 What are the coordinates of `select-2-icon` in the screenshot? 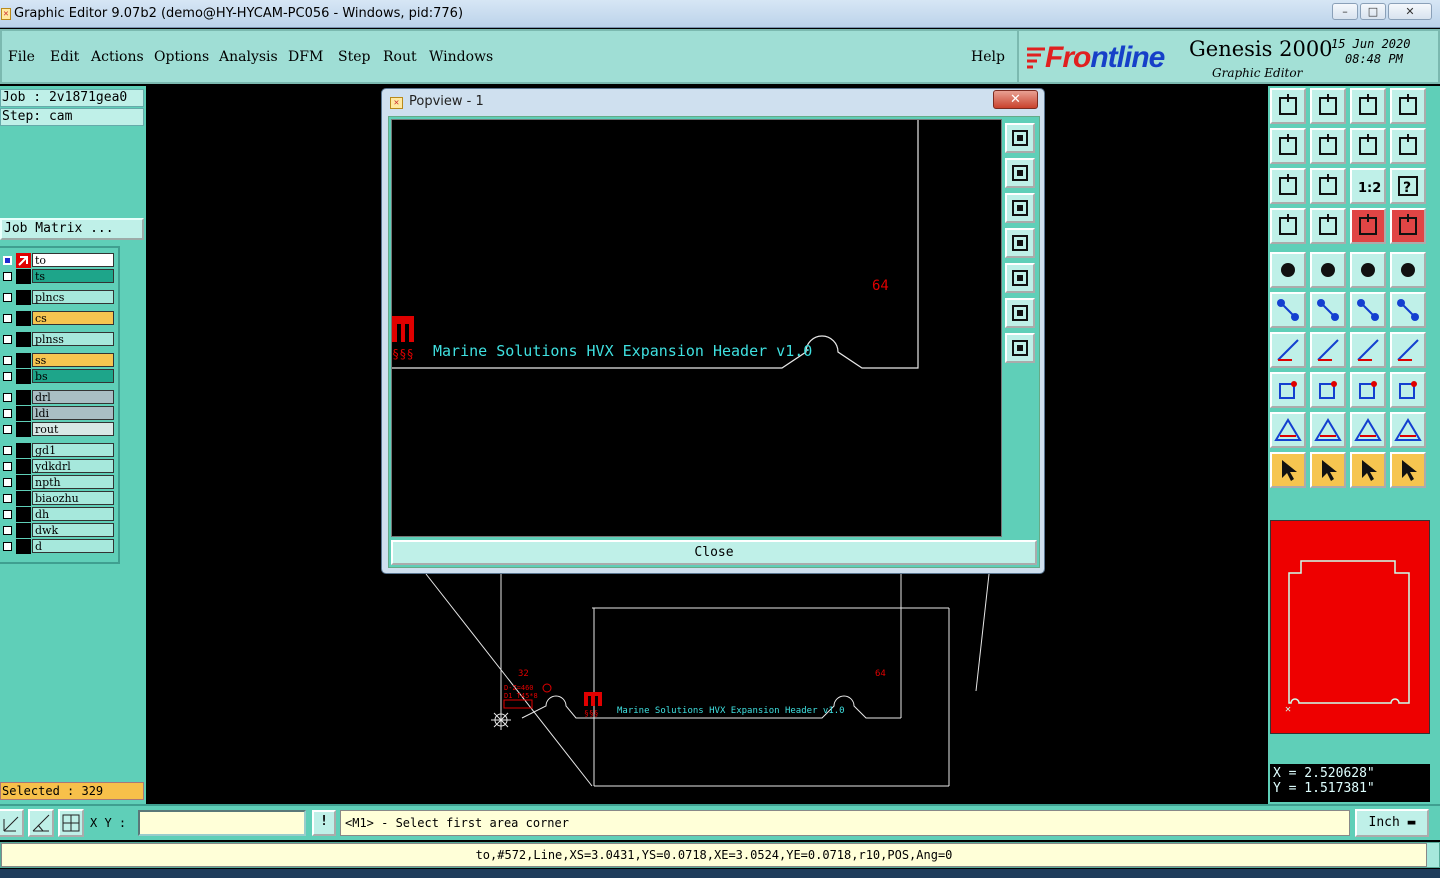 It's located at (1328, 470).